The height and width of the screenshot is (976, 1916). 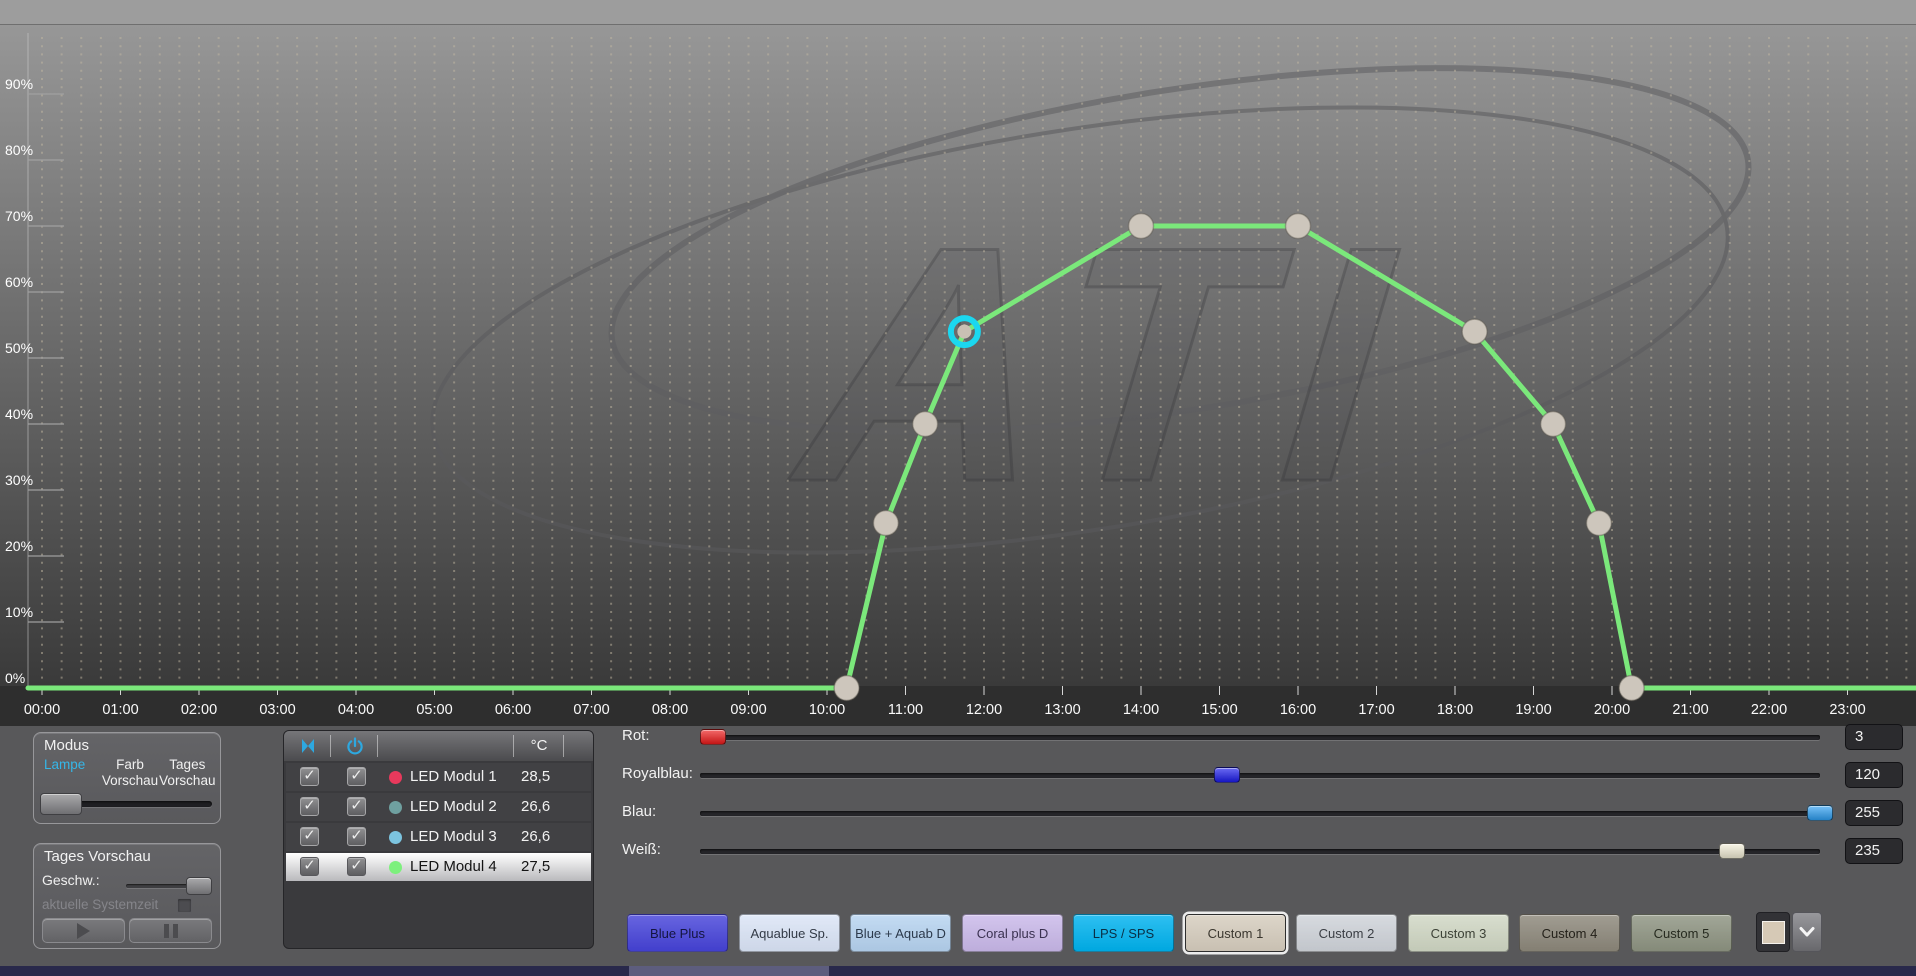 What do you see at coordinates (713, 737) in the screenshot?
I see `rot-slider-handle` at bounding box center [713, 737].